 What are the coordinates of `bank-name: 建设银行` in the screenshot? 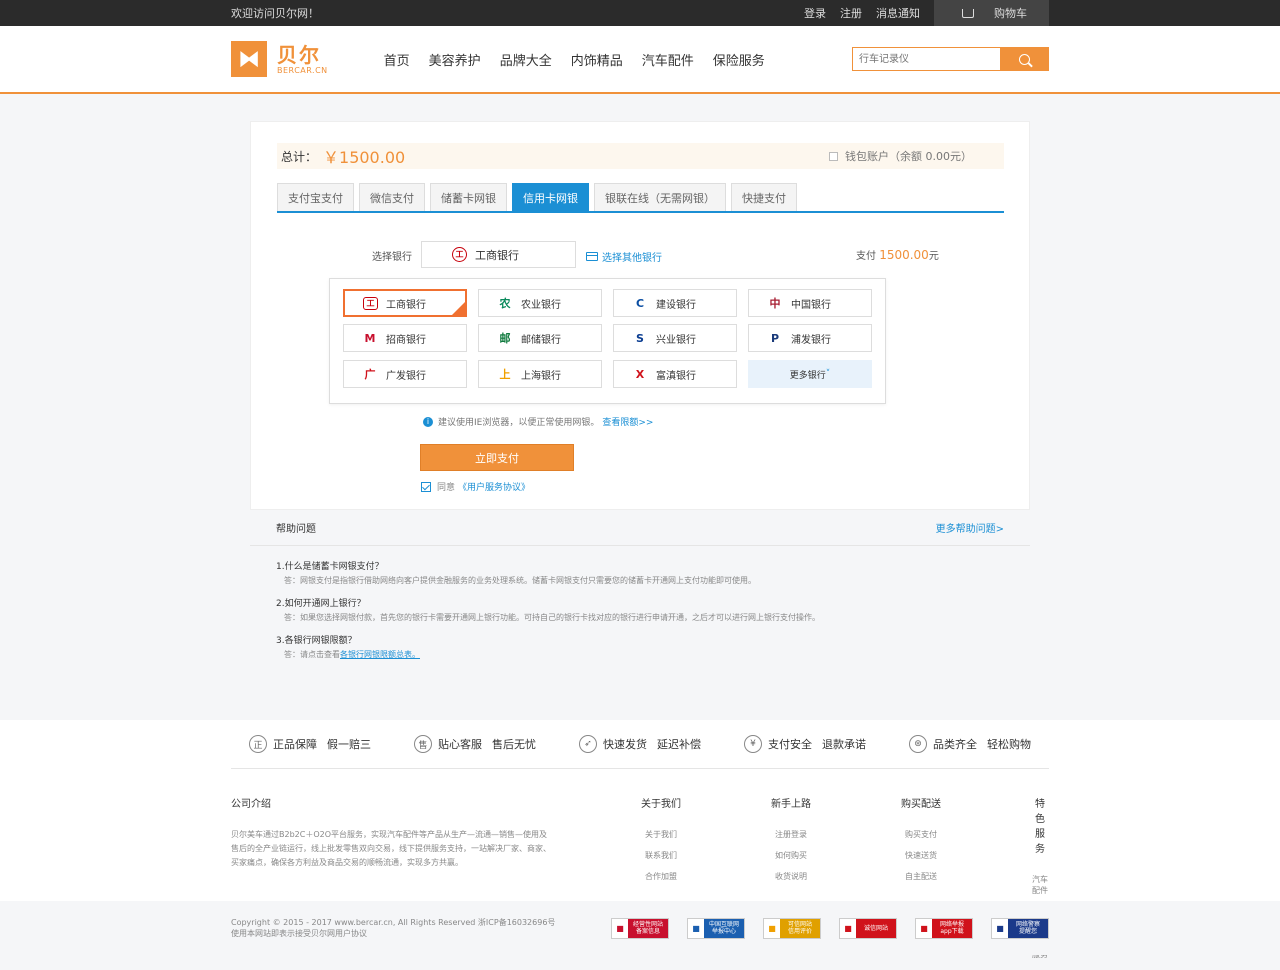 It's located at (676, 305).